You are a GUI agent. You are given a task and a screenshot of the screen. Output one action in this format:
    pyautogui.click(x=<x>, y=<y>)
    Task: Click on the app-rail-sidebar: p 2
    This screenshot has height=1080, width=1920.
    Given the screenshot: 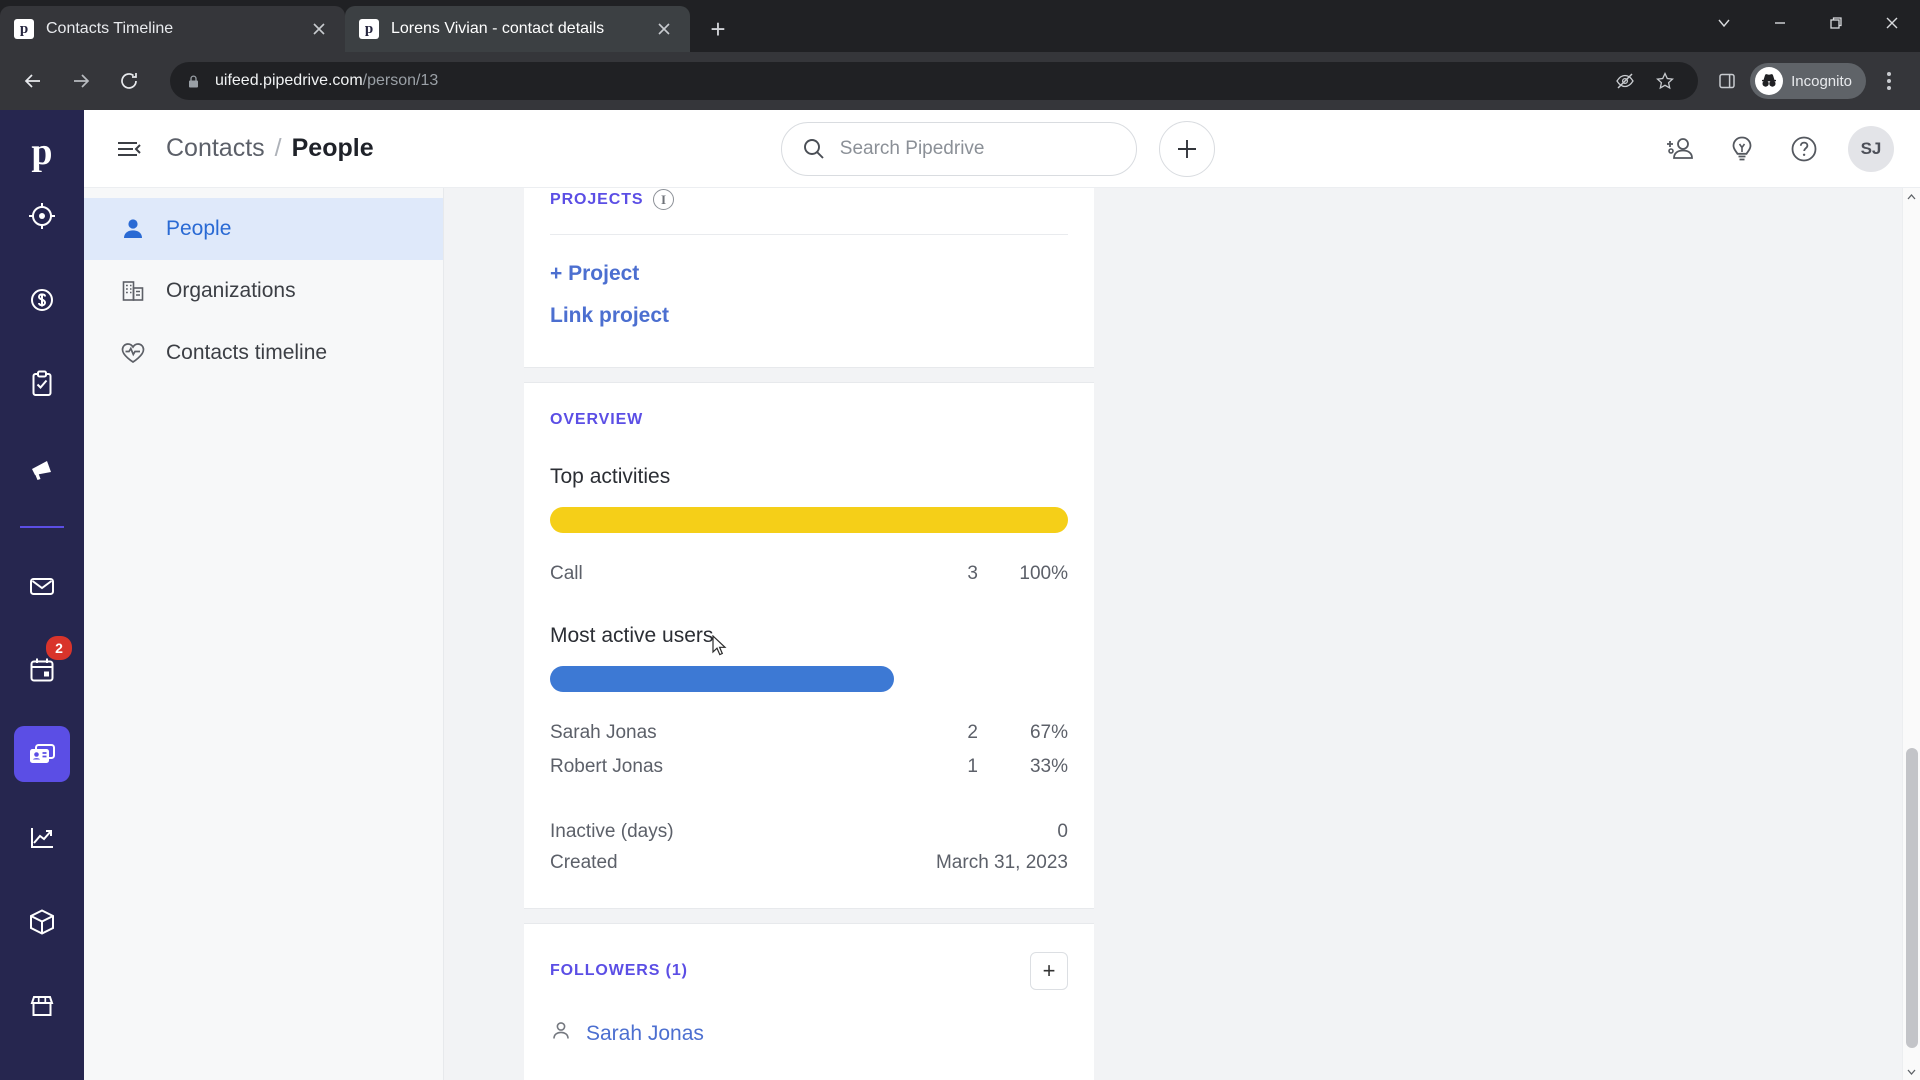 What is the action you would take?
    pyautogui.click(x=42, y=595)
    